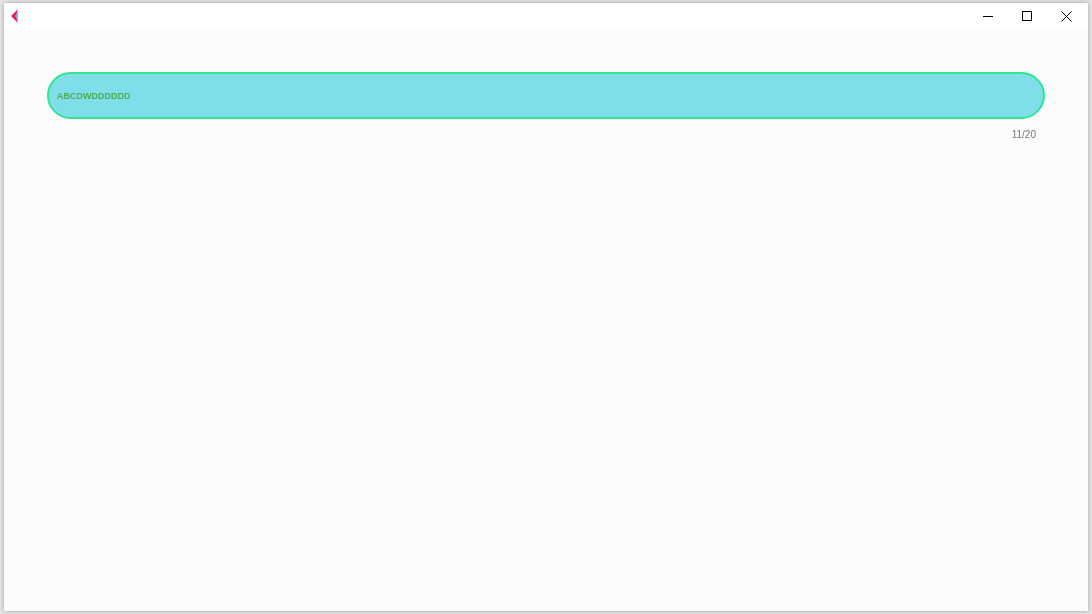 The height and width of the screenshot is (614, 1092). Describe the element at coordinates (1023, 135) in the screenshot. I see `character-counter: 11/20` at that location.